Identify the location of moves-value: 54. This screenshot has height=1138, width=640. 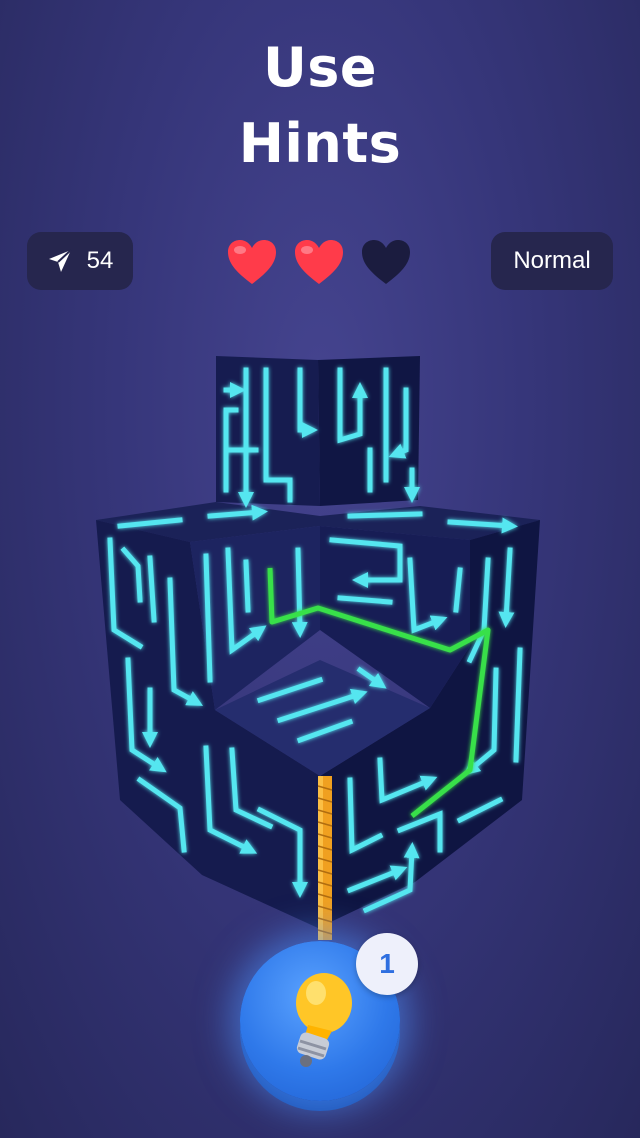
(100, 260).